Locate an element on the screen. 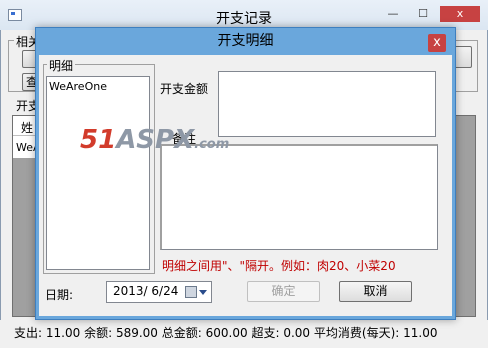 The width and height of the screenshot is (488, 348). dialog-close-button: x is located at coordinates (437, 43).